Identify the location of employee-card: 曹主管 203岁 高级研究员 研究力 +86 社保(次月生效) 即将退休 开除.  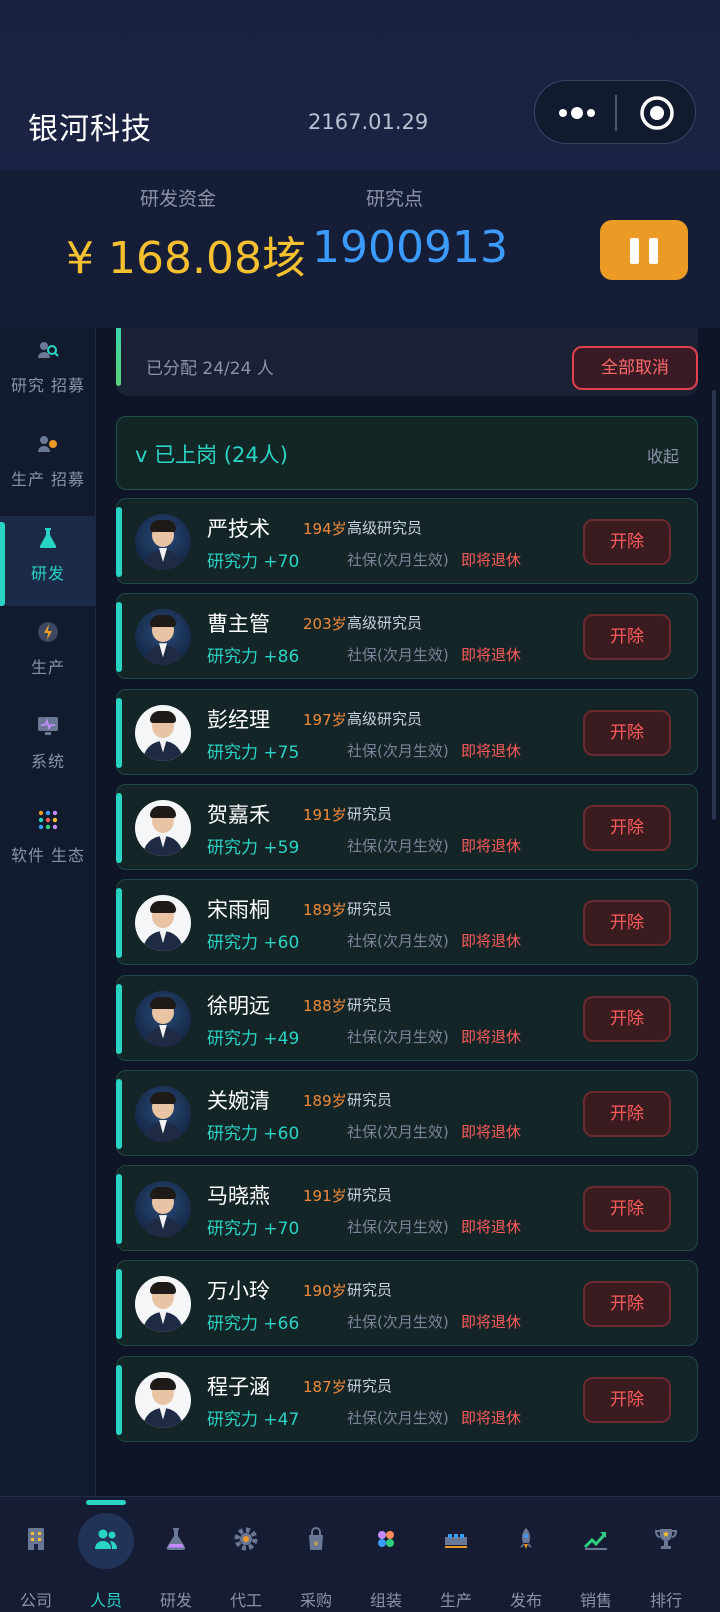
(407, 636).